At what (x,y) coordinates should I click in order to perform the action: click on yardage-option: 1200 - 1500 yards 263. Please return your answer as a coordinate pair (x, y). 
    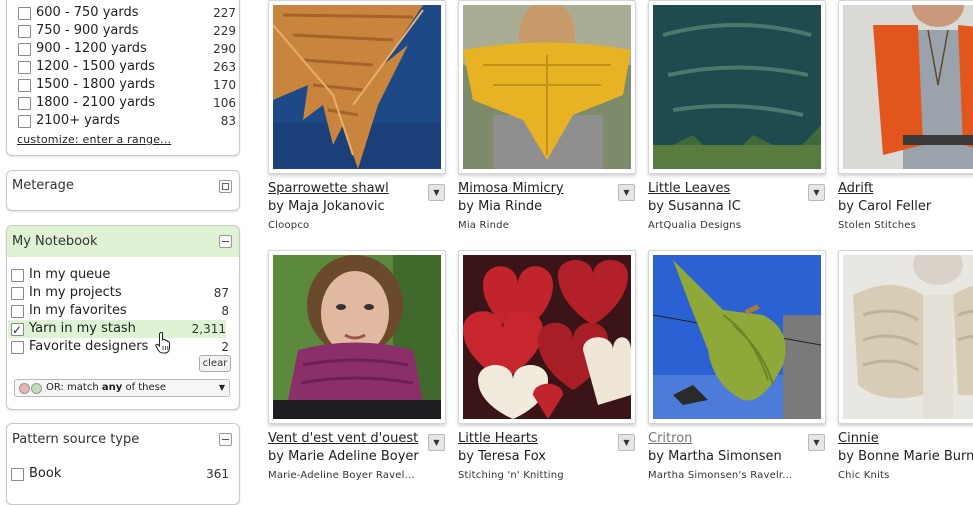
    Looking at the image, I should click on (126, 67).